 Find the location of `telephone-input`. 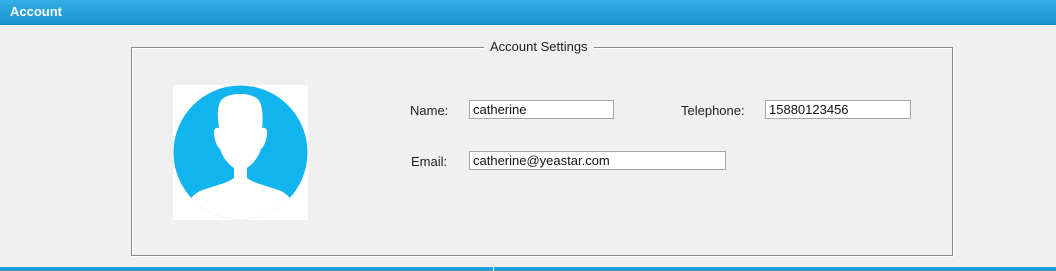

telephone-input is located at coordinates (838, 109).